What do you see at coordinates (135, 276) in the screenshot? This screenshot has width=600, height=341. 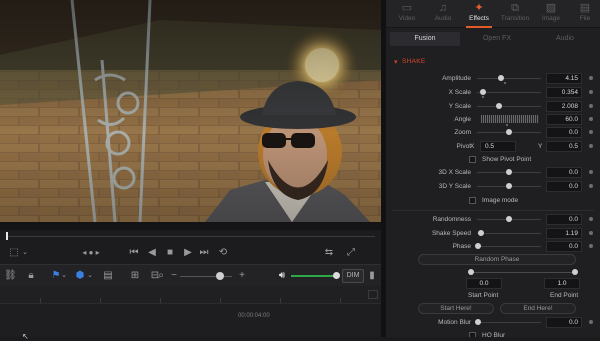 I see `zoom-full-icon: ⊞` at bounding box center [135, 276].